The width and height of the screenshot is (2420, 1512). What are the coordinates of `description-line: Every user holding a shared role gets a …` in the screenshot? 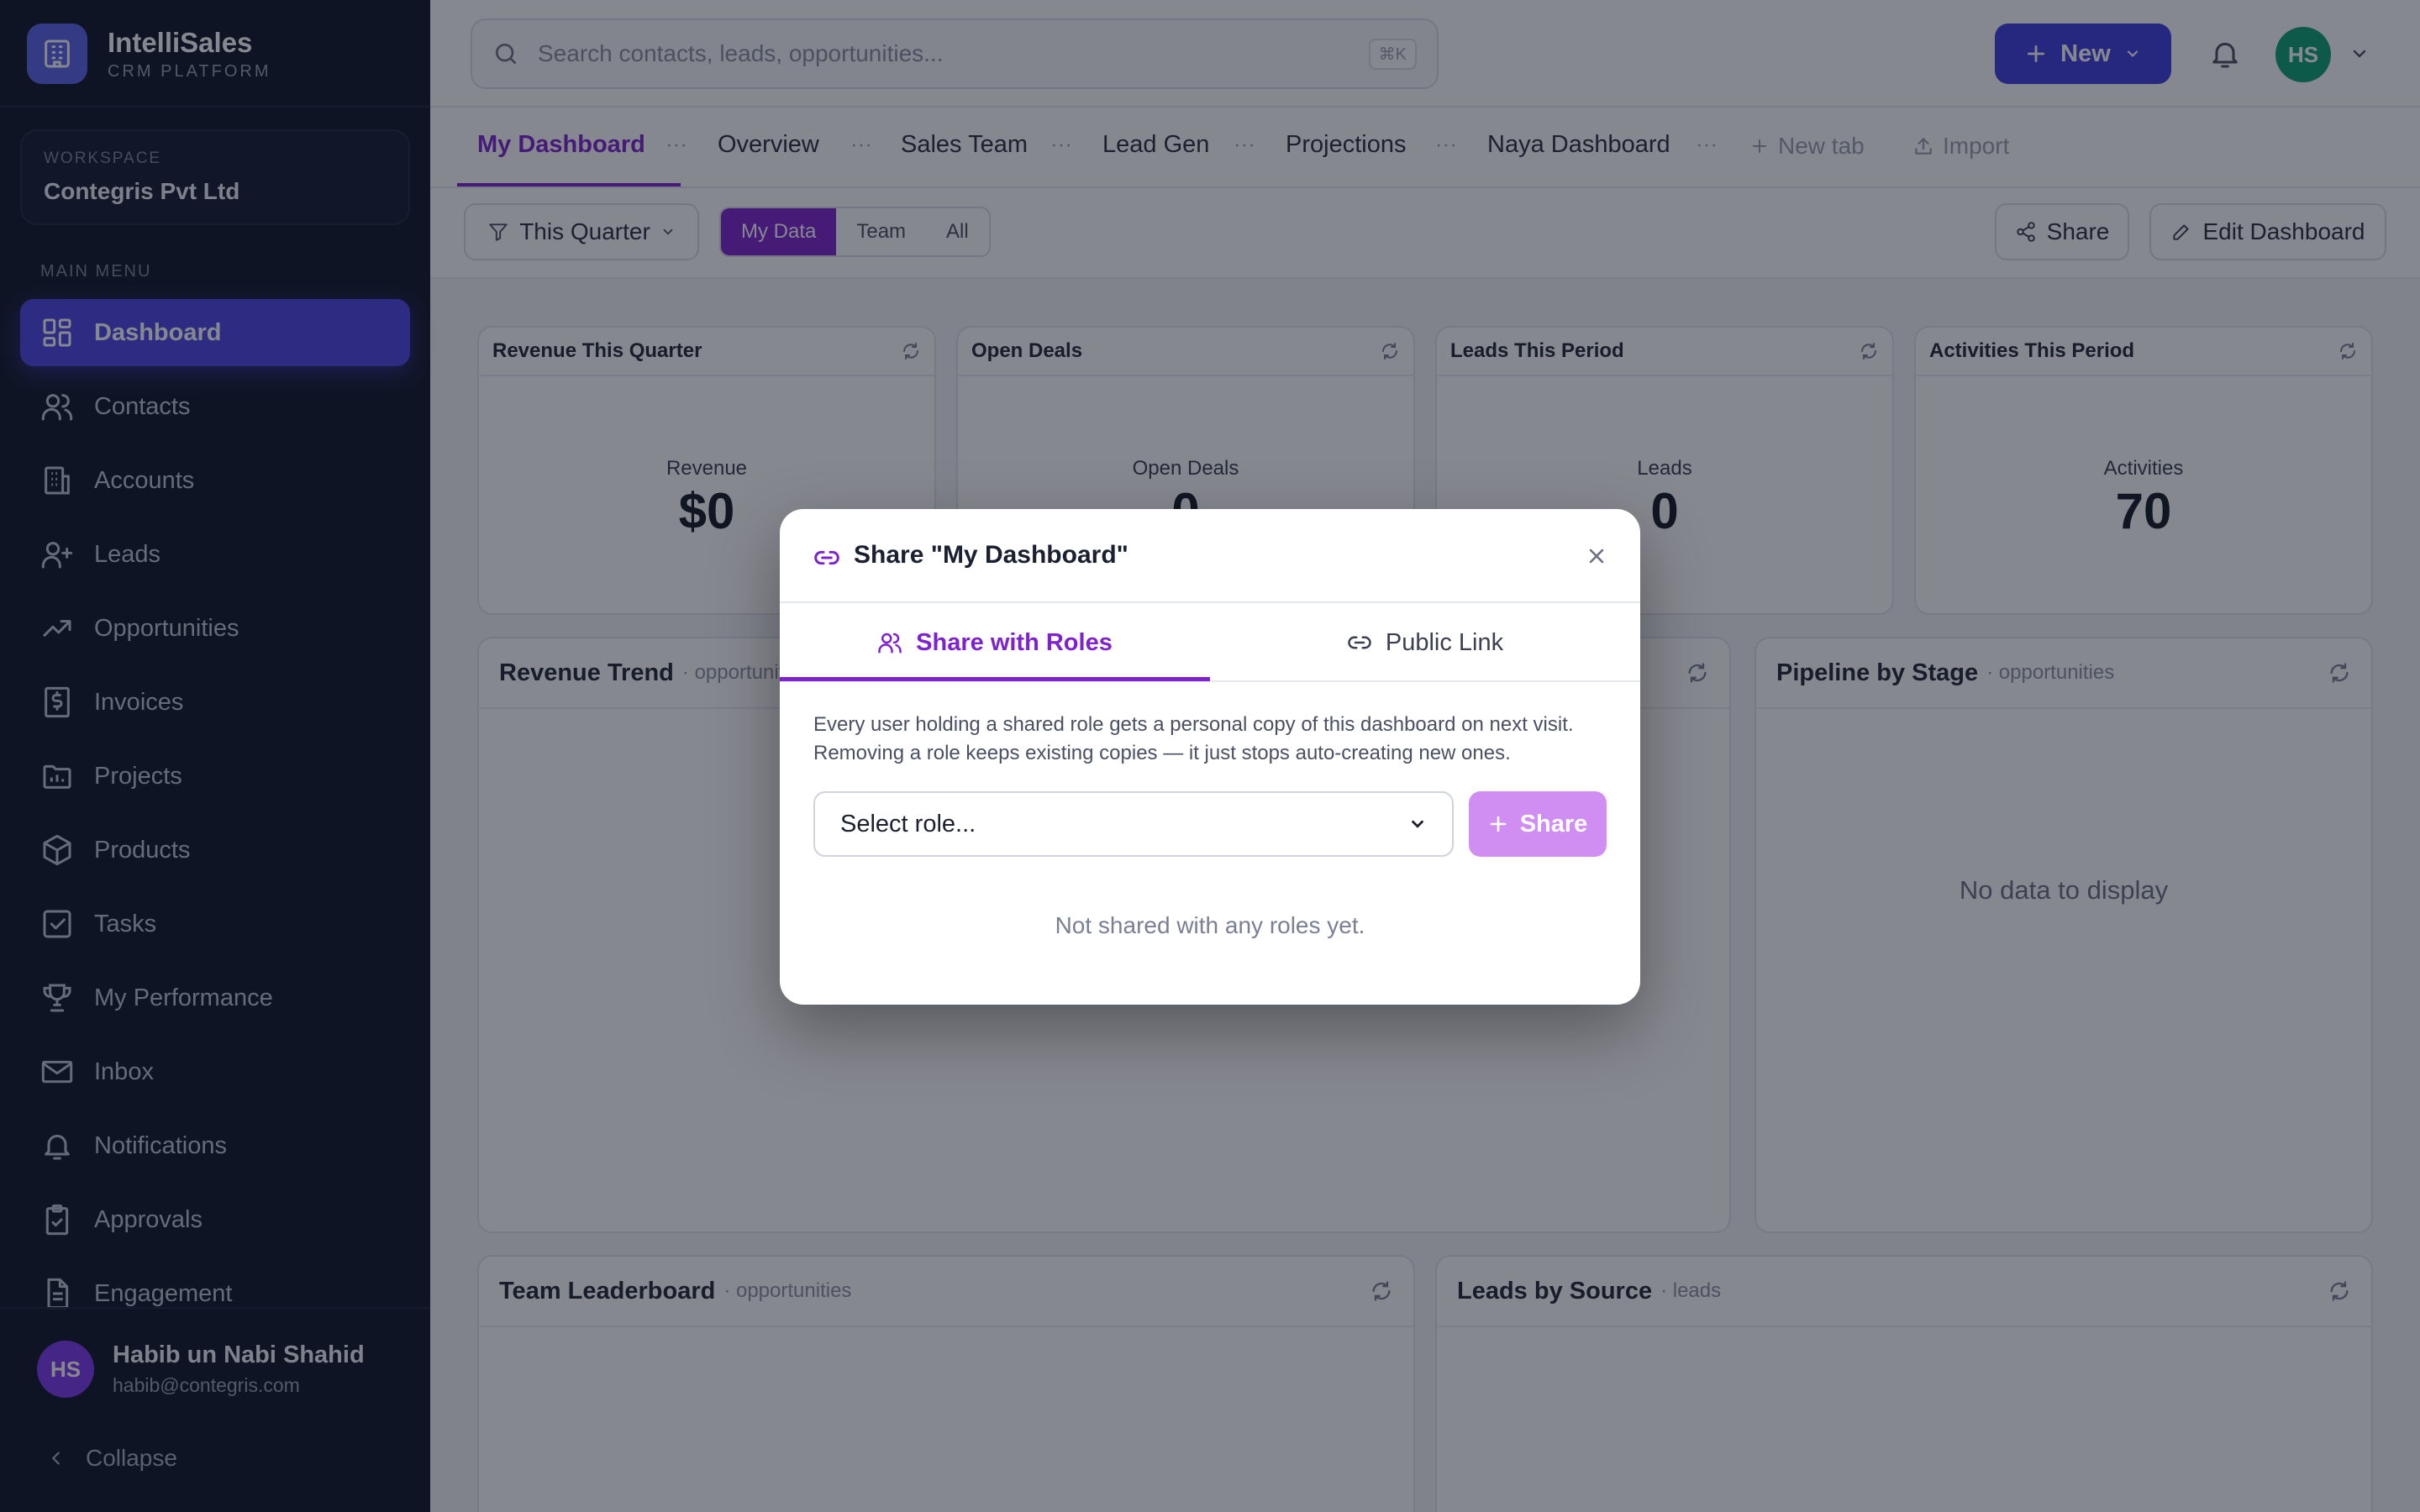 It's located at (1194, 724).